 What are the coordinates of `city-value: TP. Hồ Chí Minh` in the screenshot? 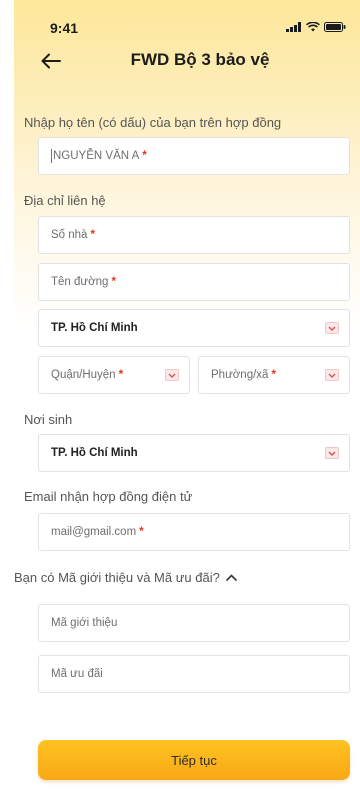 It's located at (94, 328).